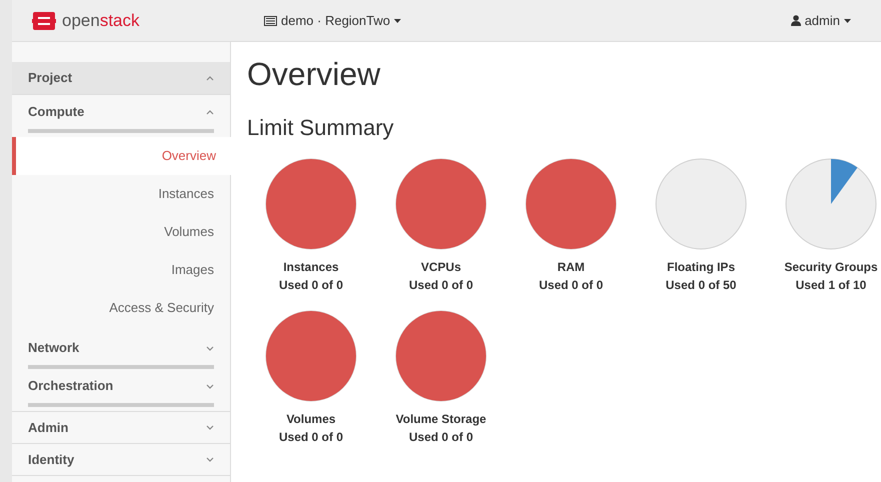 The image size is (881, 482). What do you see at coordinates (701, 285) in the screenshot?
I see `limit-usage: Used 0 of 50` at bounding box center [701, 285].